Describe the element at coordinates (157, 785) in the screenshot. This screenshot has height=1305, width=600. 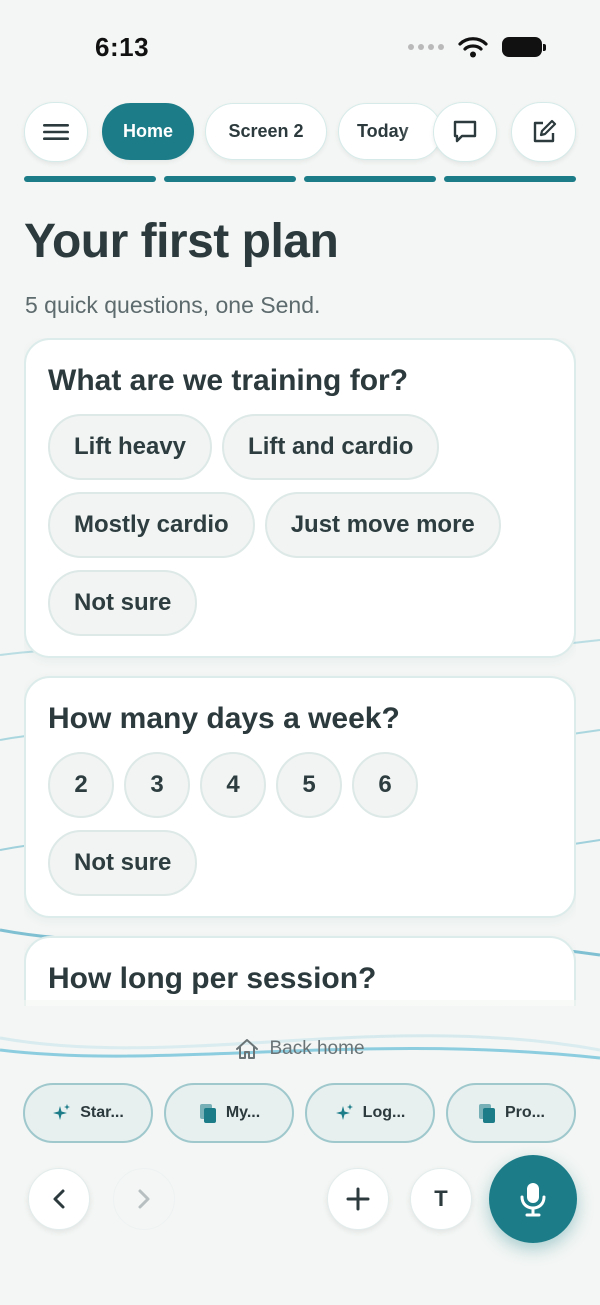
I see `option-3-days: 3` at that location.